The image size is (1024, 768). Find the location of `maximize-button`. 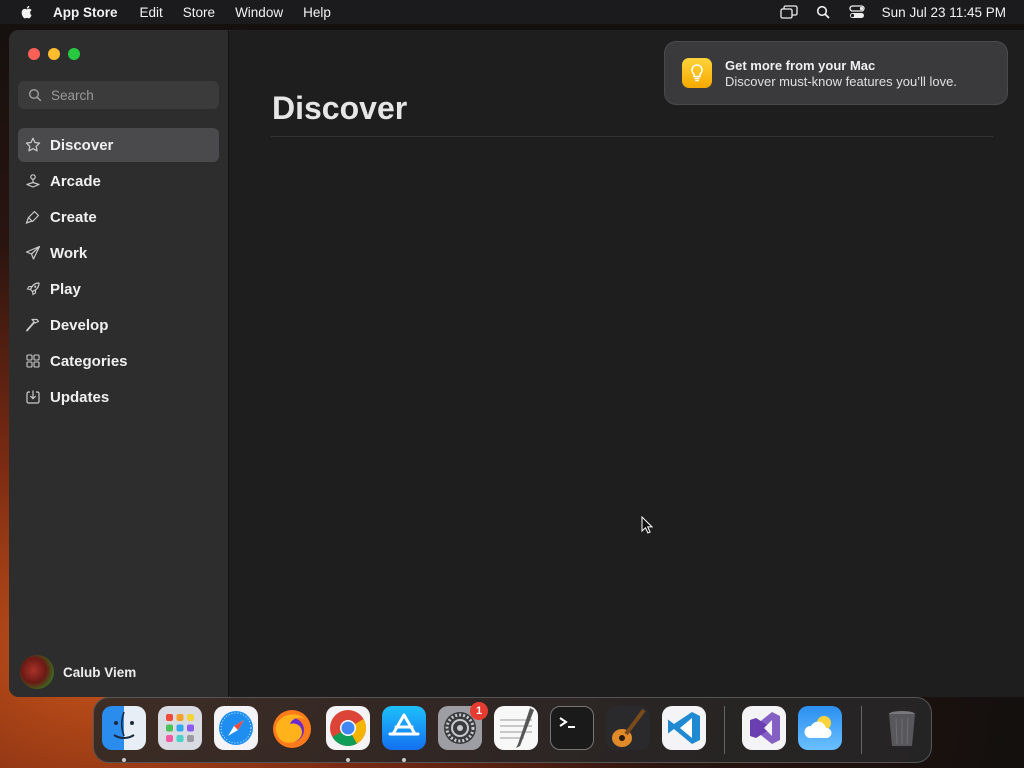

maximize-button is located at coordinates (74, 54).